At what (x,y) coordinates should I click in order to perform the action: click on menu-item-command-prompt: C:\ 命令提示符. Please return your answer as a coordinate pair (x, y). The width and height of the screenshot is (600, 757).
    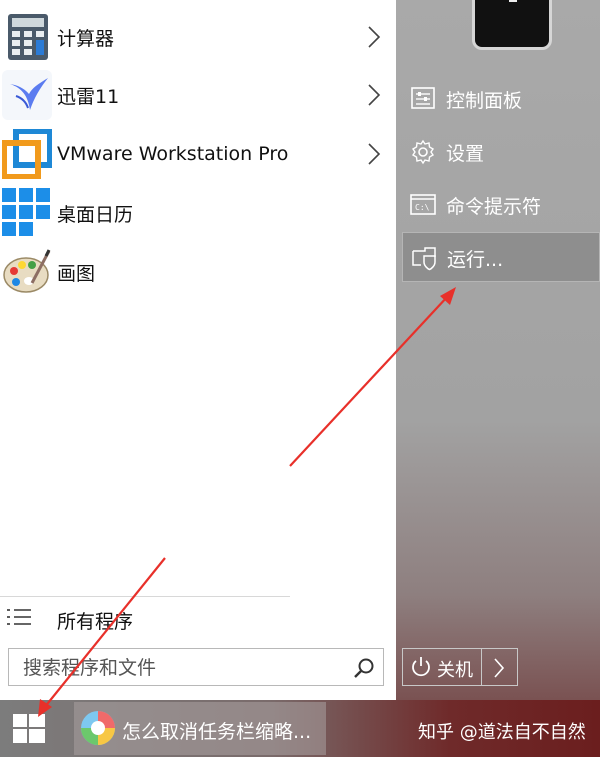
    Looking at the image, I should click on (501, 205).